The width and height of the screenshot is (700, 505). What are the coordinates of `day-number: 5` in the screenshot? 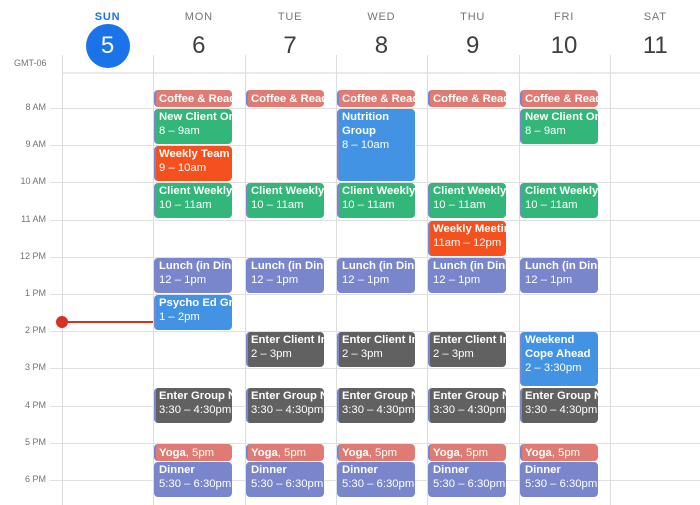 It's located at (107, 46).